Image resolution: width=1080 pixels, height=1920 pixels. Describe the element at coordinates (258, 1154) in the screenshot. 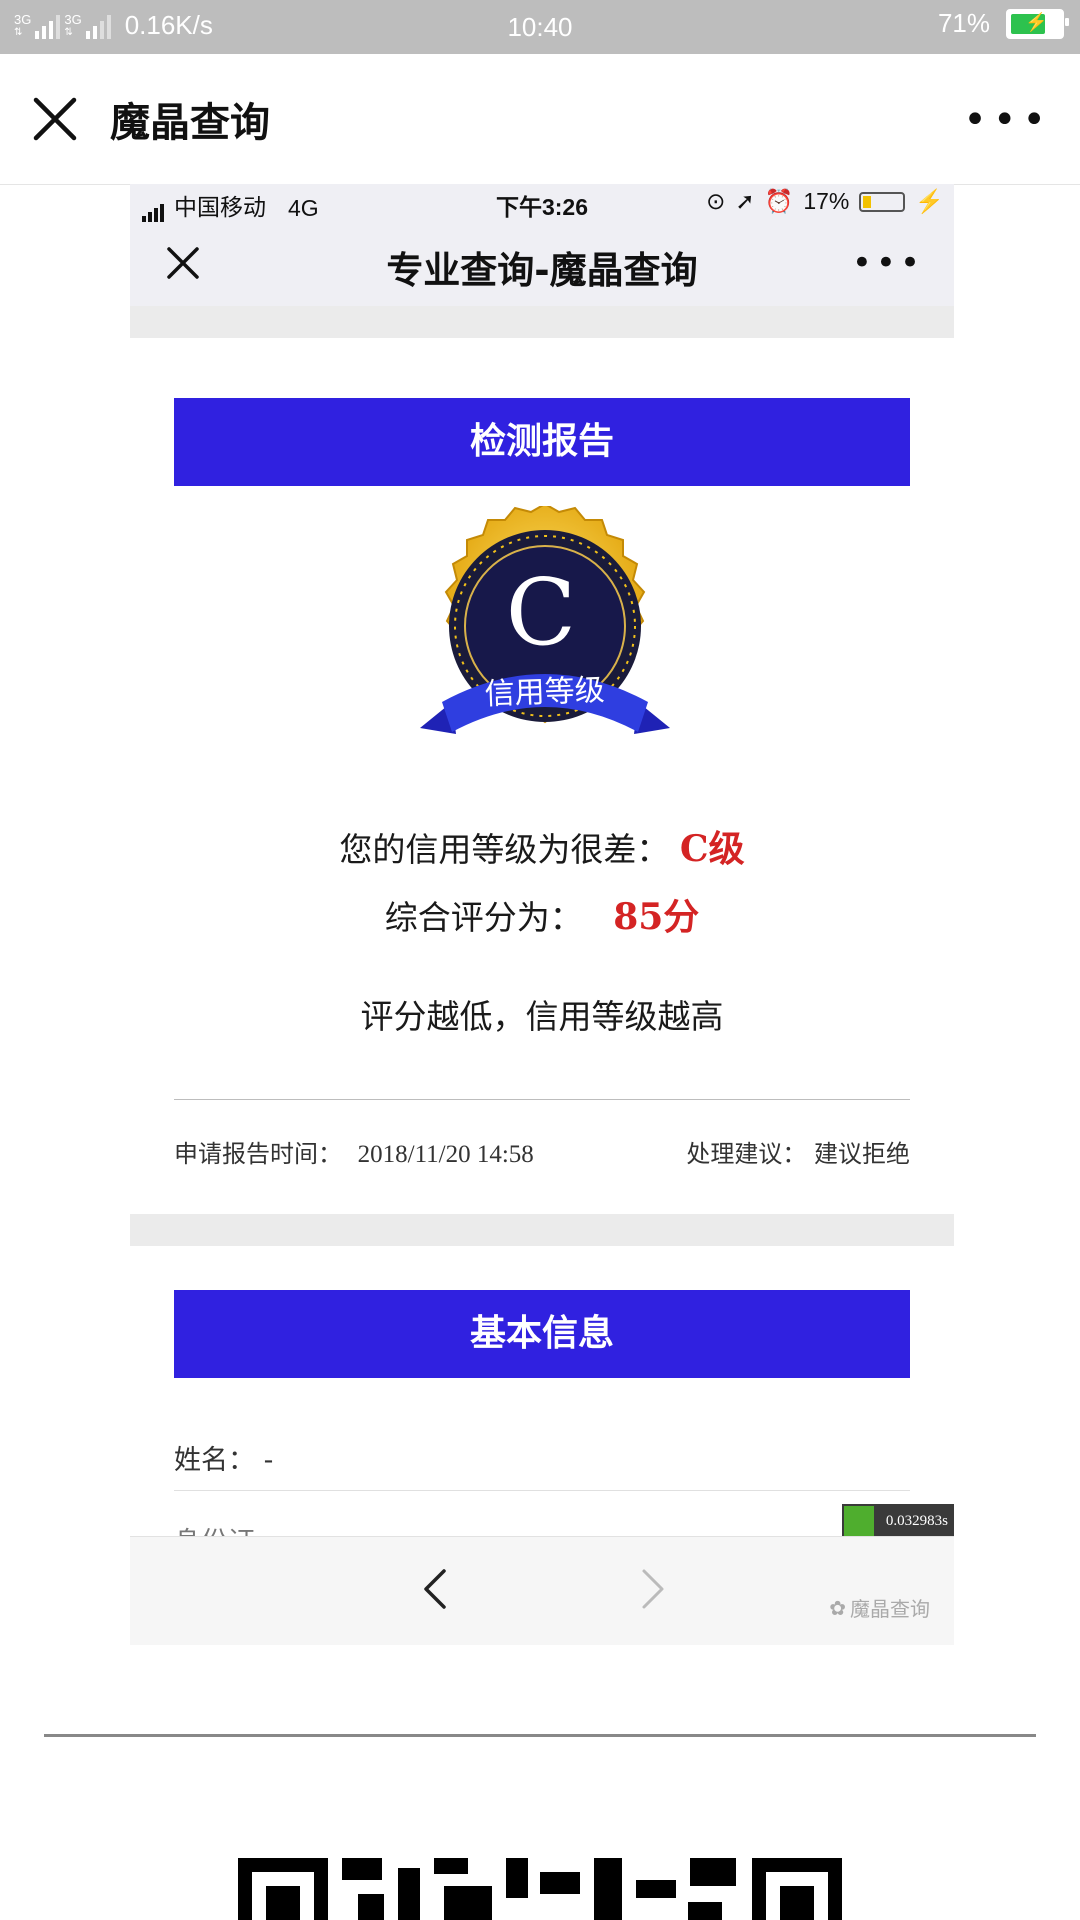

I see `report-time-label: 申请报告时间：` at that location.